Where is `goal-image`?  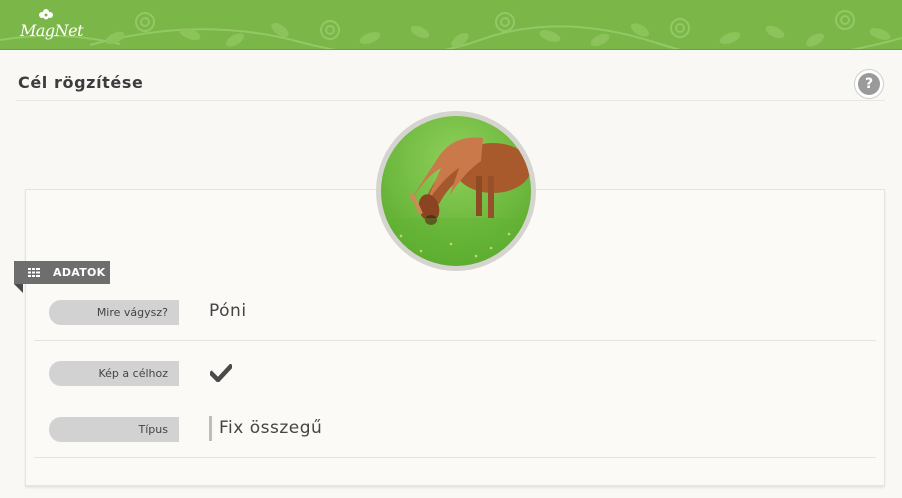
goal-image is located at coordinates (456, 191).